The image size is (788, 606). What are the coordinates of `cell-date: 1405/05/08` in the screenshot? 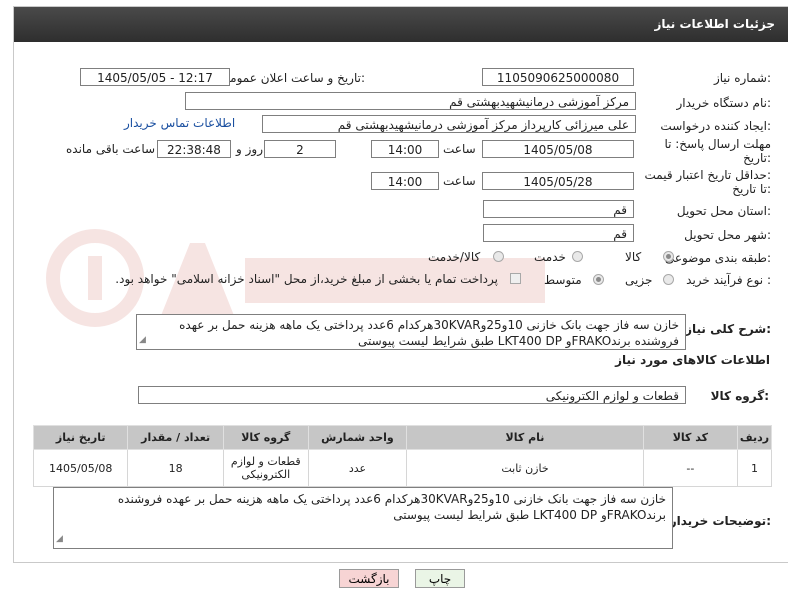 It's located at (80, 468).